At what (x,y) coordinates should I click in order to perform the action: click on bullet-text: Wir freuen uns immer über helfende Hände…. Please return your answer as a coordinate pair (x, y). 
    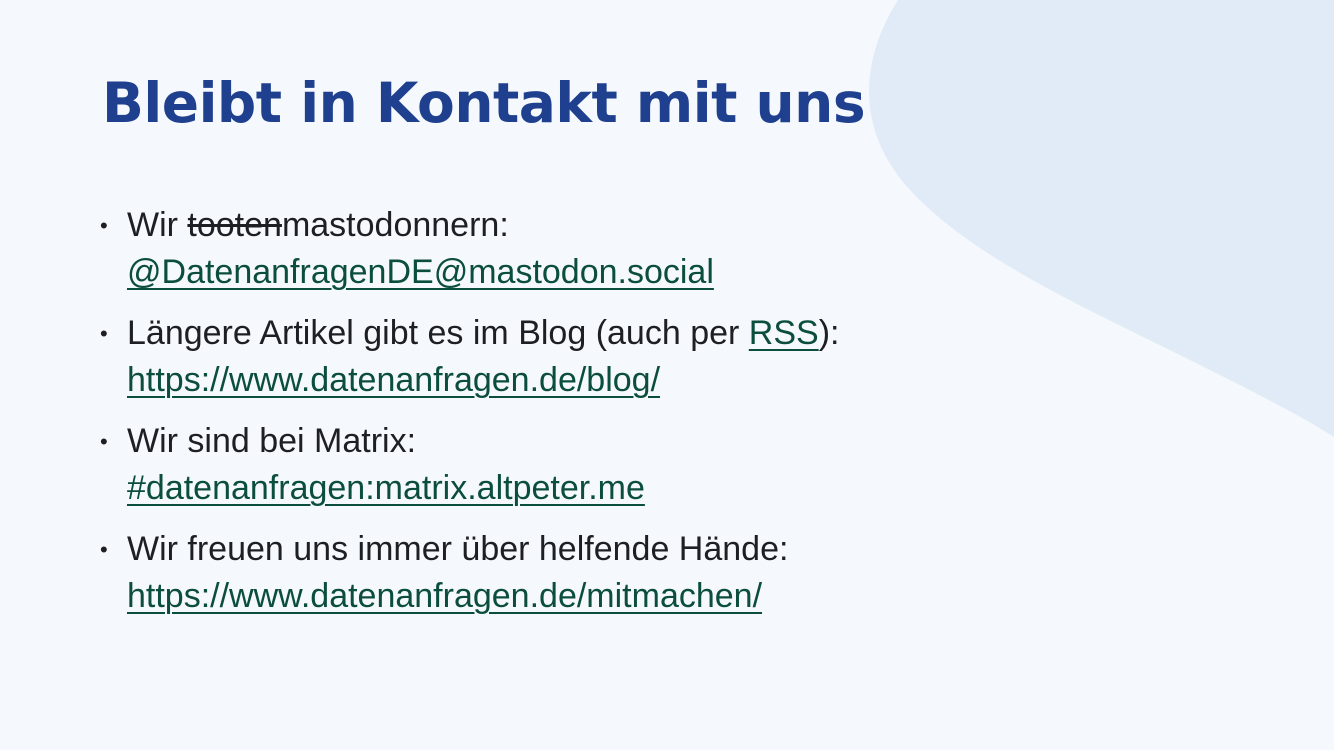
    Looking at the image, I should click on (458, 549).